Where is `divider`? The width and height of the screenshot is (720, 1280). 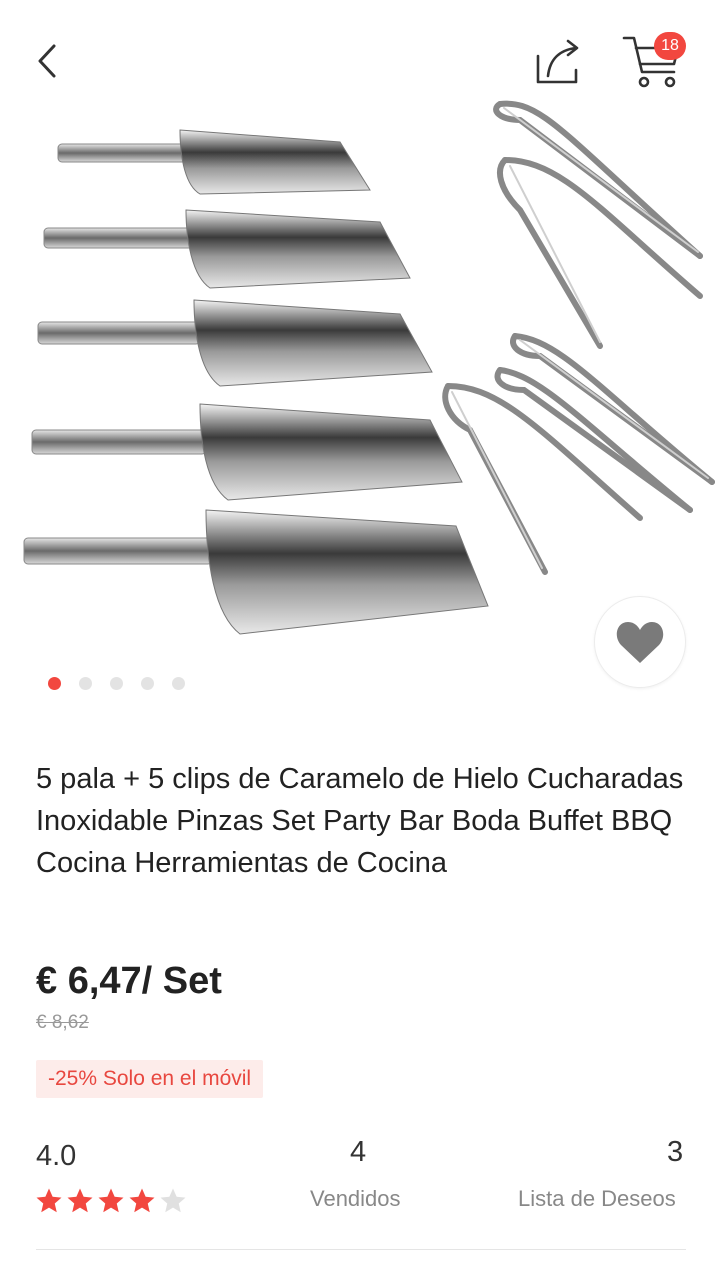 divider is located at coordinates (361, 1249).